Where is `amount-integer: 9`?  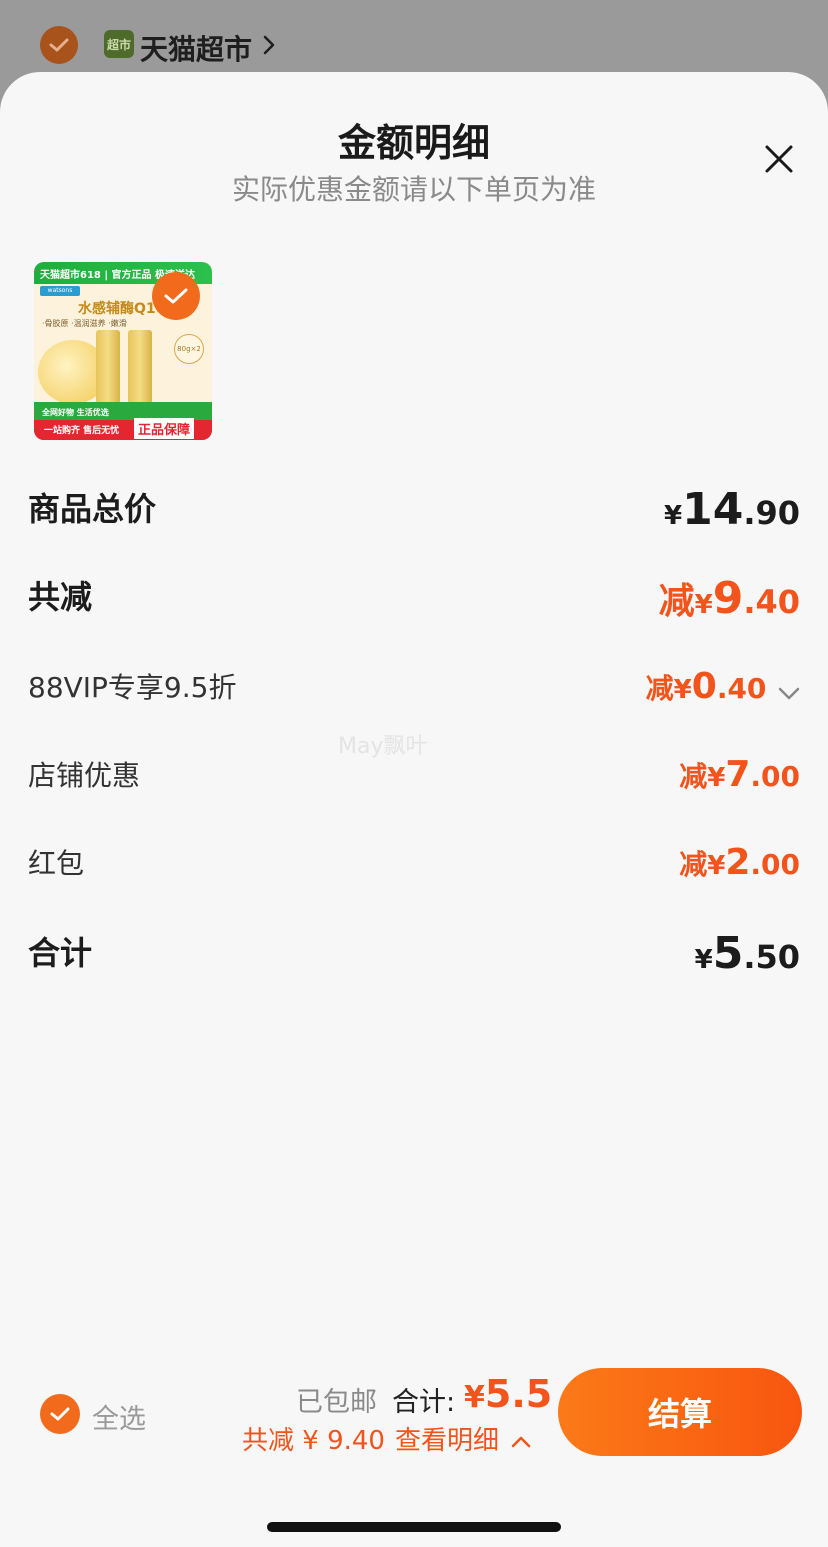
amount-integer: 9 is located at coordinates (728, 598).